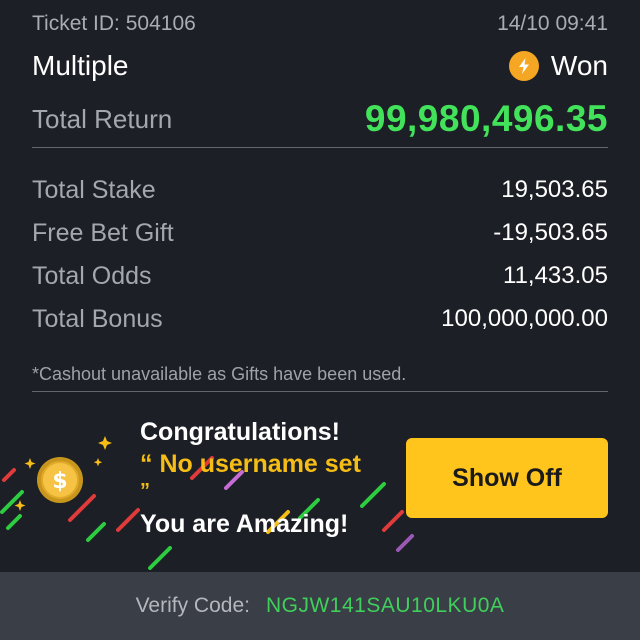 The width and height of the screenshot is (640, 640). I want to click on stat-row-total-odds: Total Odds 11,433.05, so click(320, 276).